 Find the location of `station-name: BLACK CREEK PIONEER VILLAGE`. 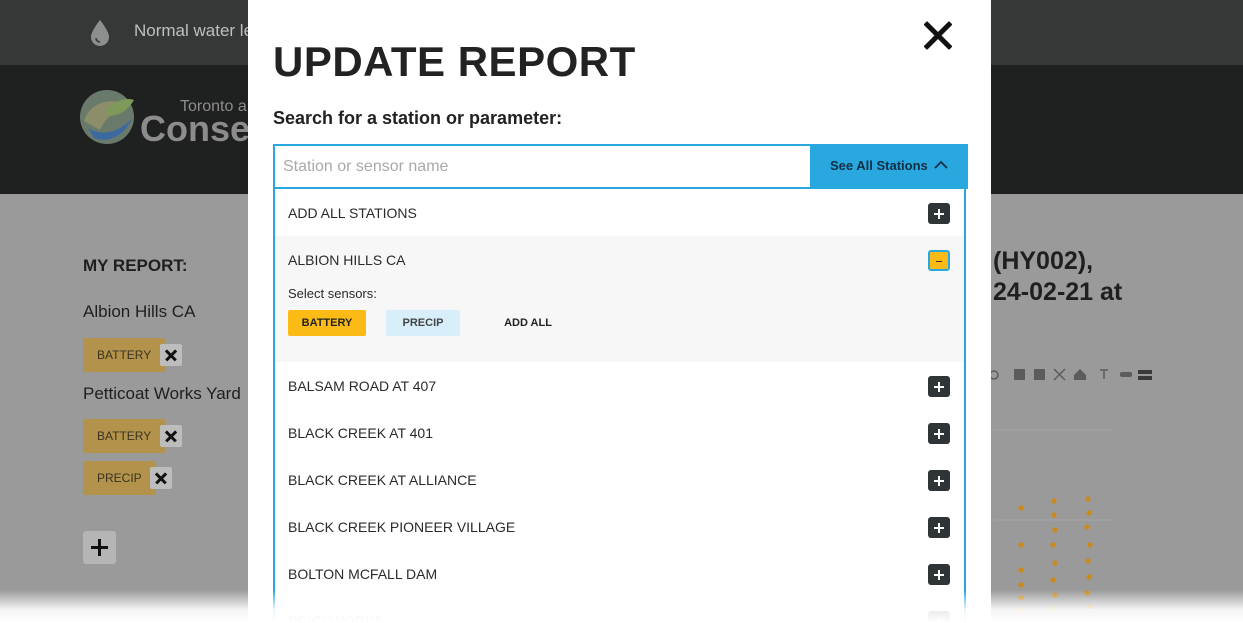

station-name: BLACK CREEK PIONEER VILLAGE is located at coordinates (402, 527).